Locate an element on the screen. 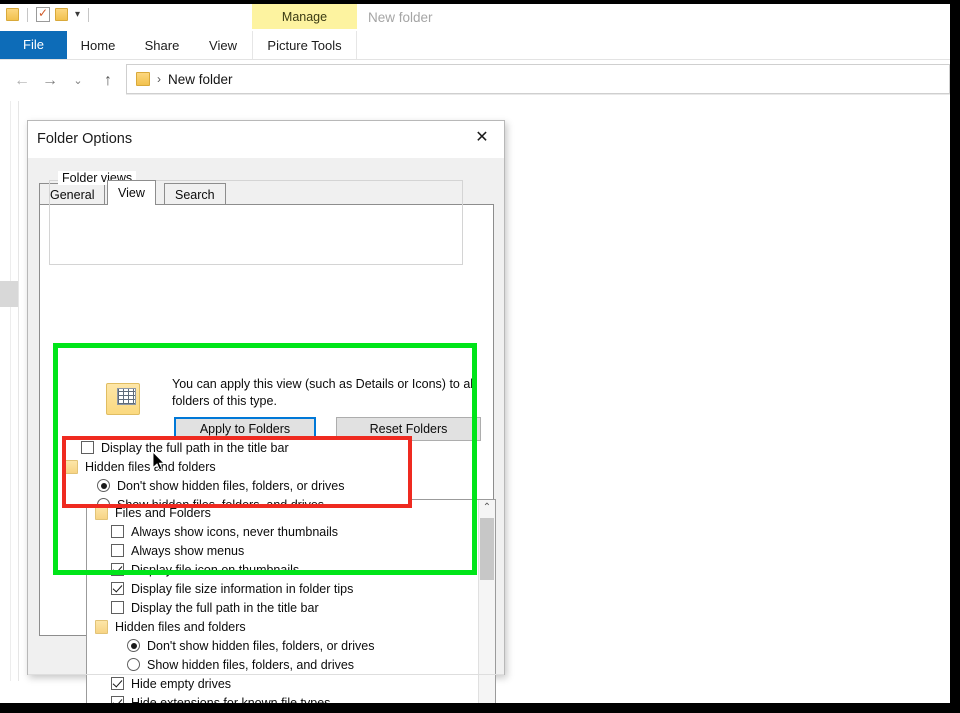 This screenshot has width=960, height=713. scrollbar: ⌃ ⌄ is located at coordinates (486, 601).